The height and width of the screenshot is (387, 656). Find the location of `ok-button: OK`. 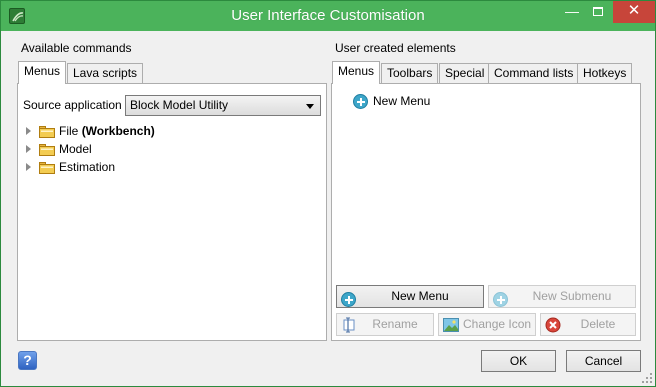

ok-button: OK is located at coordinates (518, 361).